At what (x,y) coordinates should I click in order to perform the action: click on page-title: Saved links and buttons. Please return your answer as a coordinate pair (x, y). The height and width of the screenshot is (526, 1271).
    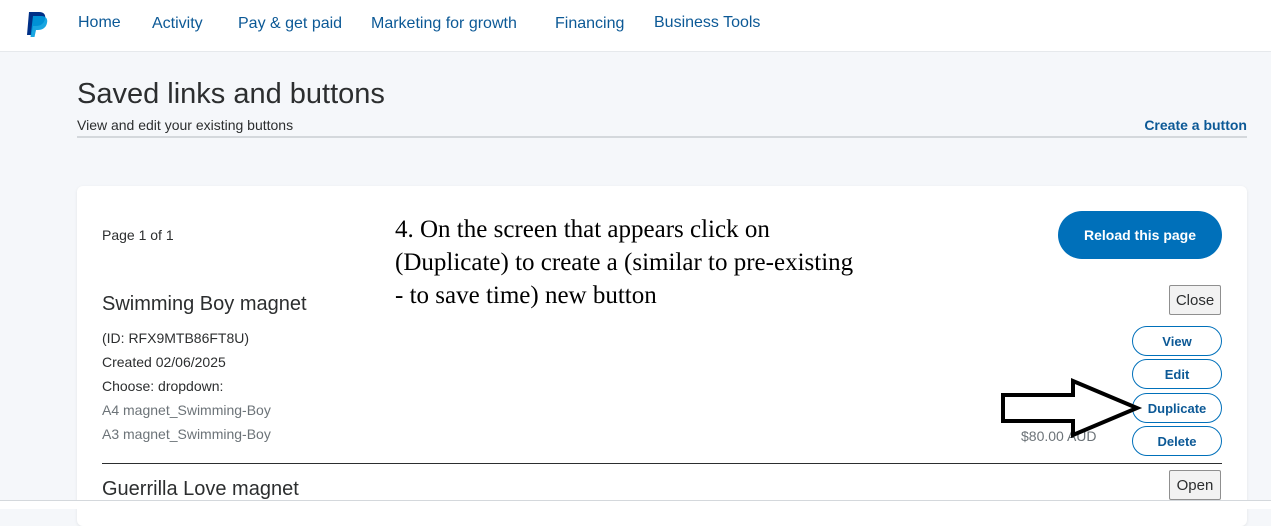
    Looking at the image, I should click on (231, 94).